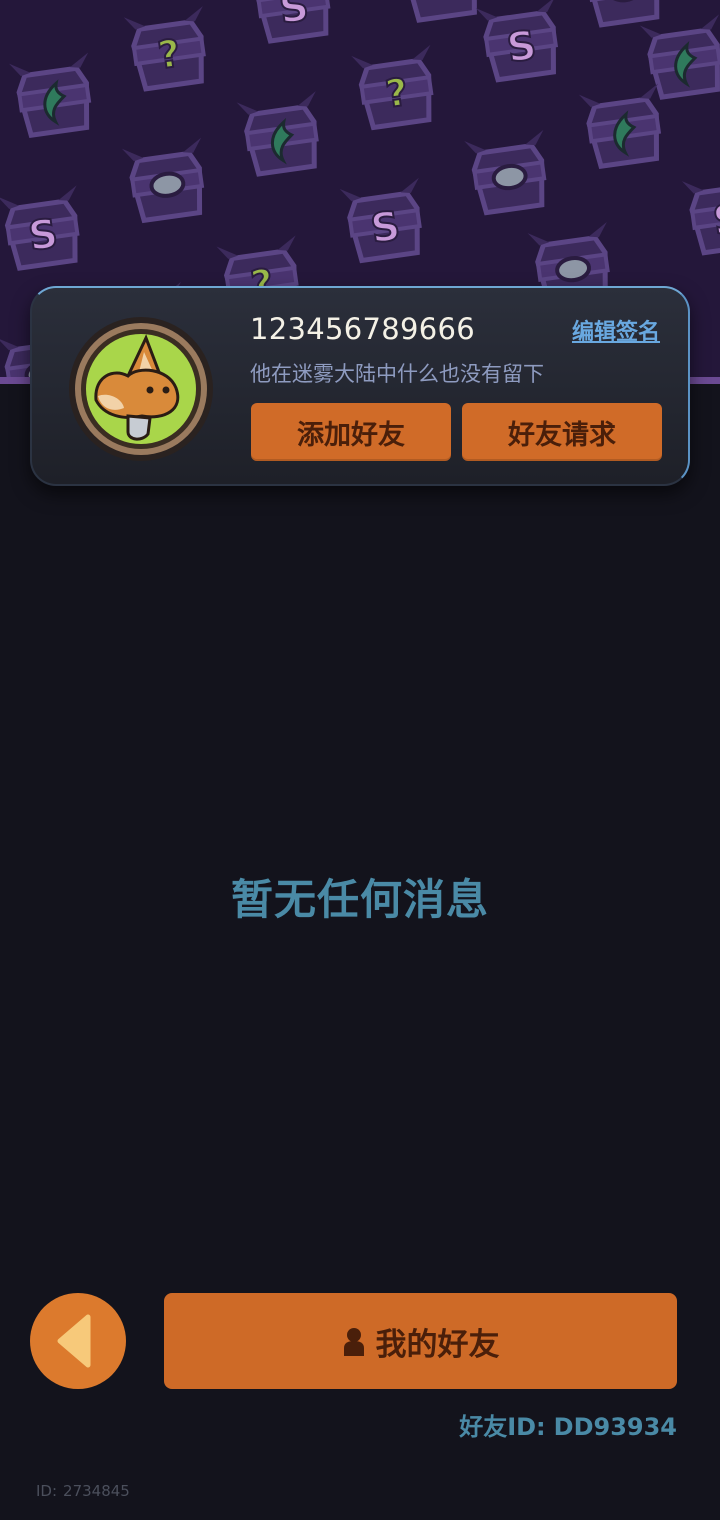 The height and width of the screenshot is (1520, 720). I want to click on friend-requests-button: 好友请求, so click(562, 432).